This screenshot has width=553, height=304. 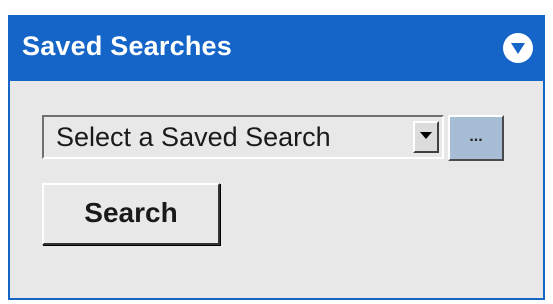 I want to click on panel-title: Saved Searches, so click(x=127, y=46).